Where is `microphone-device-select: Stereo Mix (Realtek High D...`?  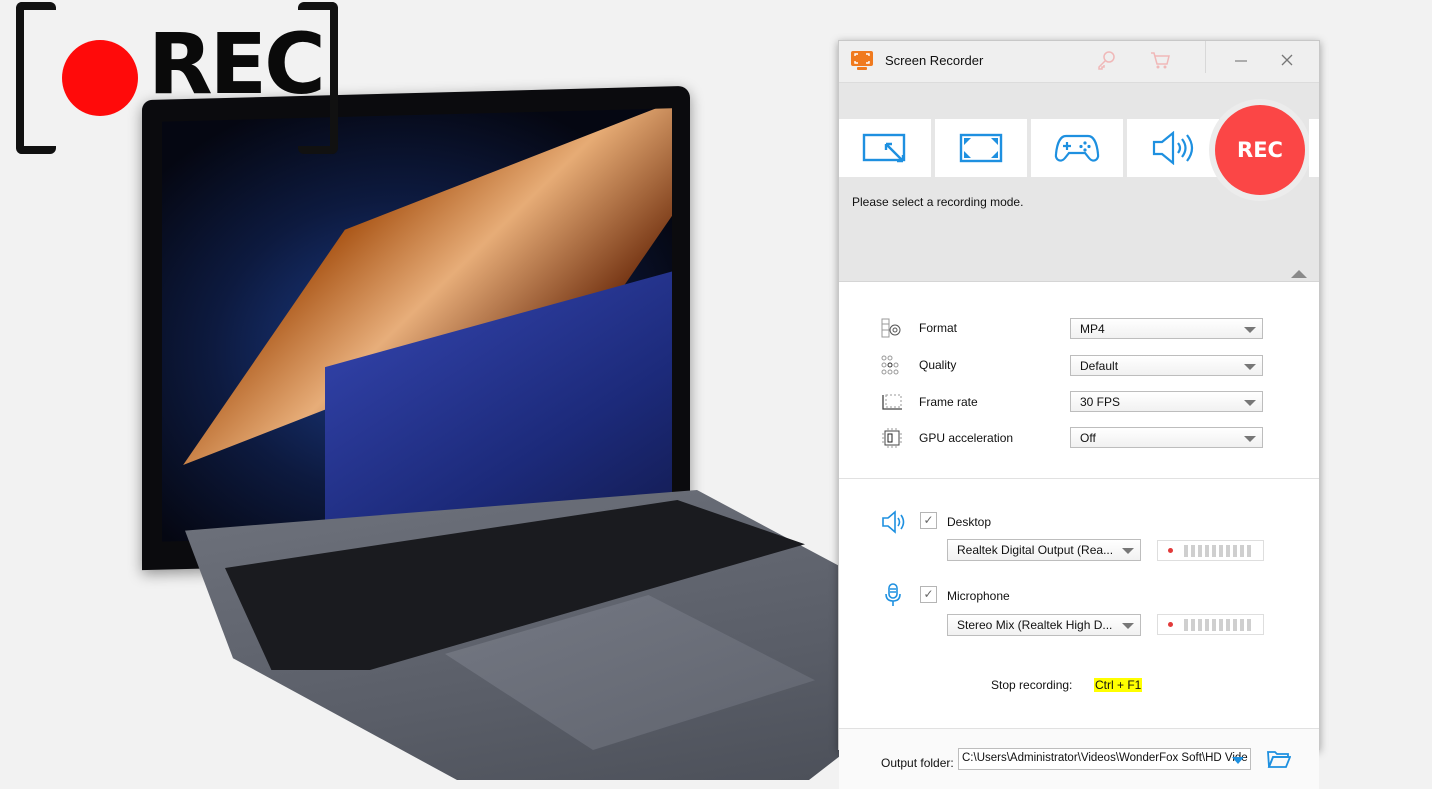
microphone-device-select: Stereo Mix (Realtek High D... is located at coordinates (1044, 625).